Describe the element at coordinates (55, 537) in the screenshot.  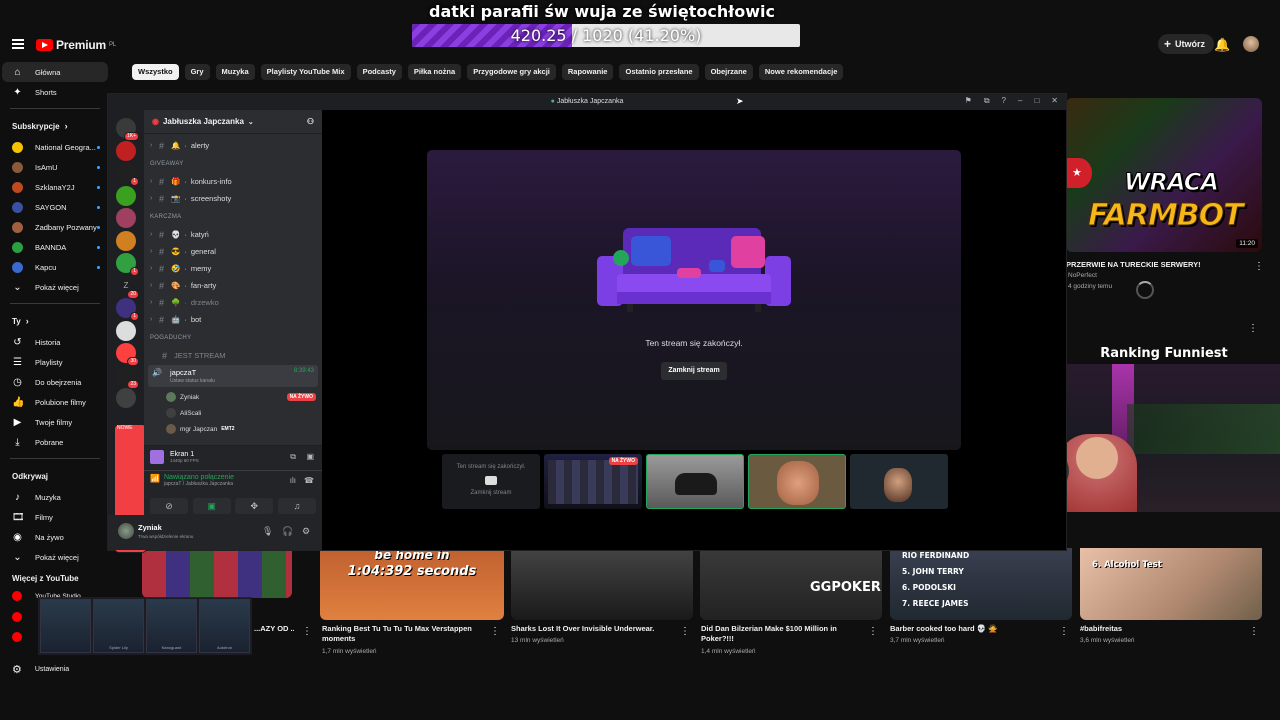
I see `sidebar-item-live: ◉ Na żywo` at that location.